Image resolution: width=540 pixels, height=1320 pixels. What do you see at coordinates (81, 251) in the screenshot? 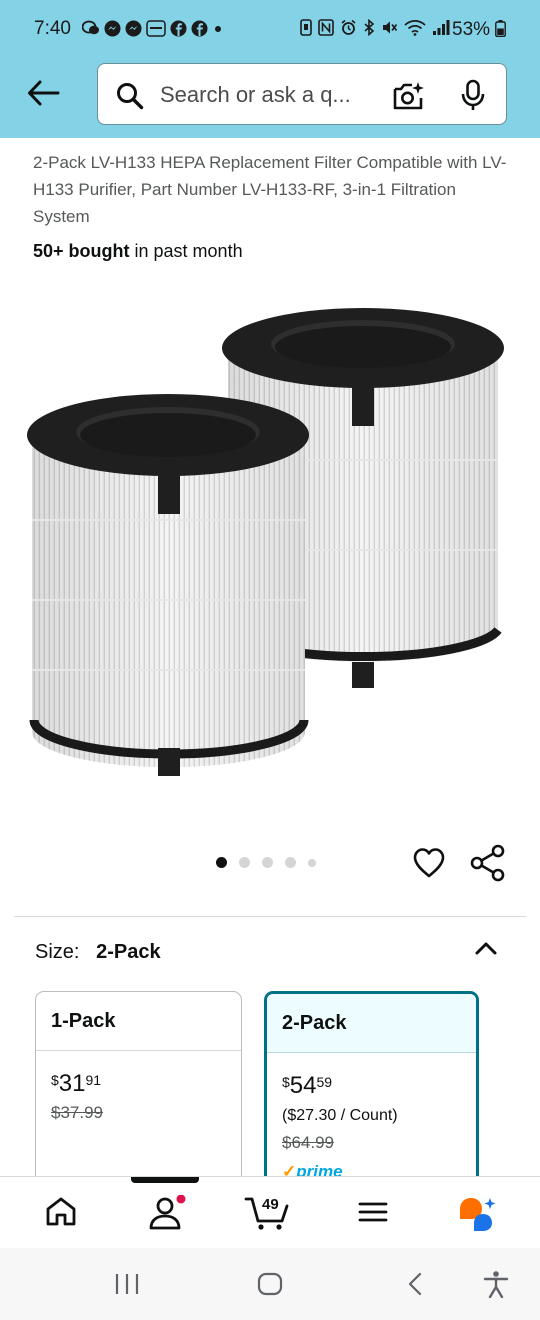
I see `purchase-count-bold: 50+ bought` at bounding box center [81, 251].